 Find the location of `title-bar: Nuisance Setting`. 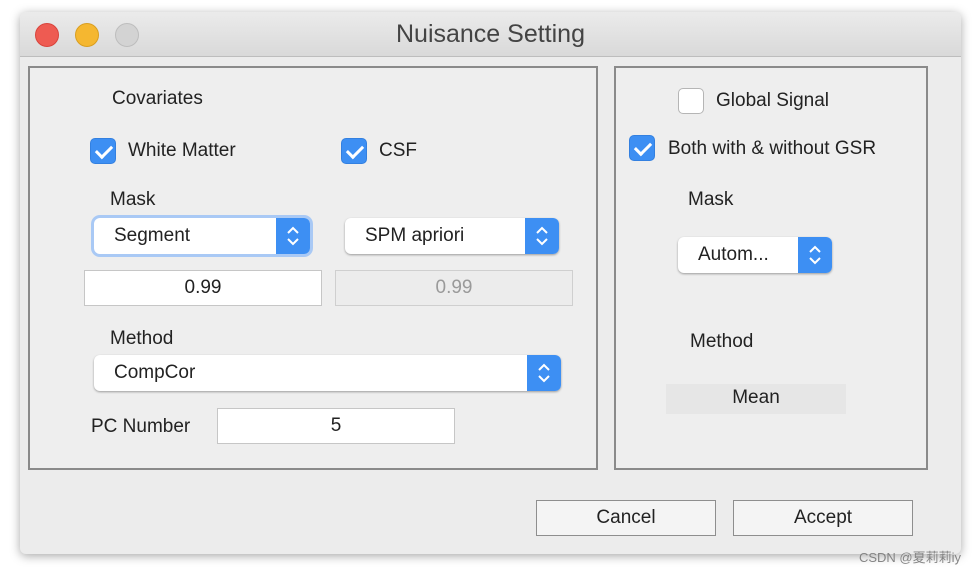

title-bar: Nuisance Setting is located at coordinates (490, 34).